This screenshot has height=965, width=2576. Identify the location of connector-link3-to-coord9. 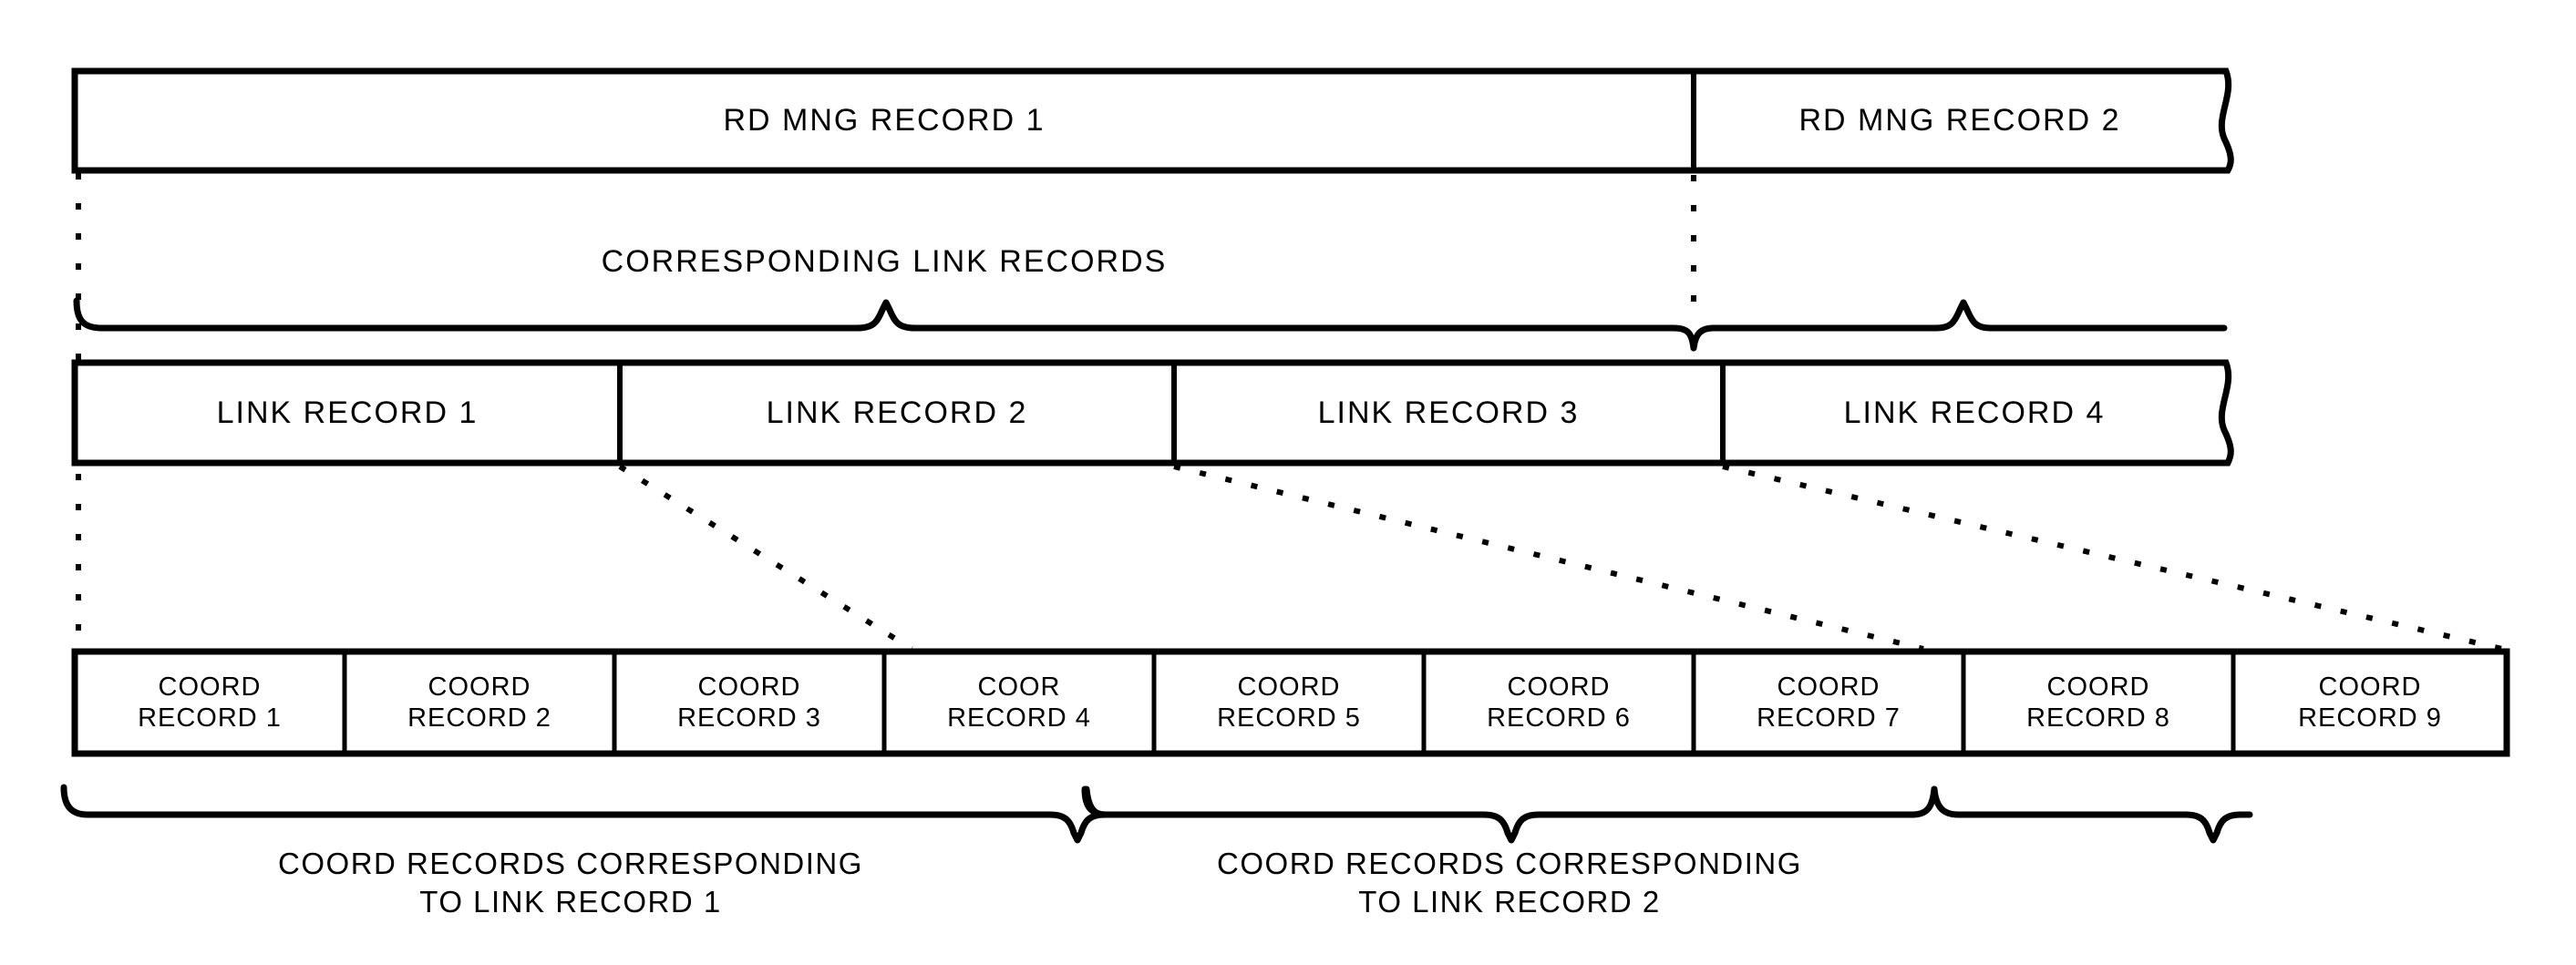
(2112, 558).